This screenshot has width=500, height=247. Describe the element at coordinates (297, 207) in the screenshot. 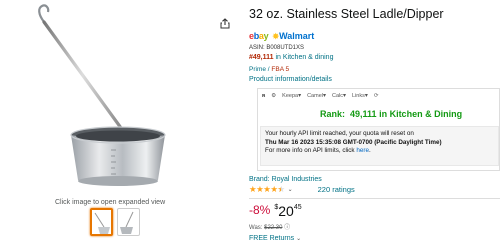

I see `price-fraction: 45` at that location.